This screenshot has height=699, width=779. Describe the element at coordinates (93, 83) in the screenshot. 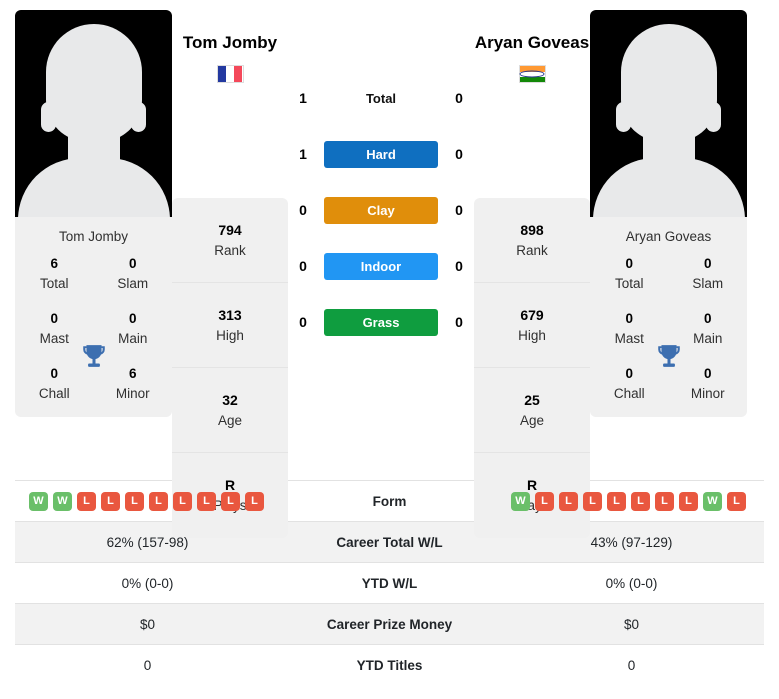

I see `avatar-head-shape` at that location.